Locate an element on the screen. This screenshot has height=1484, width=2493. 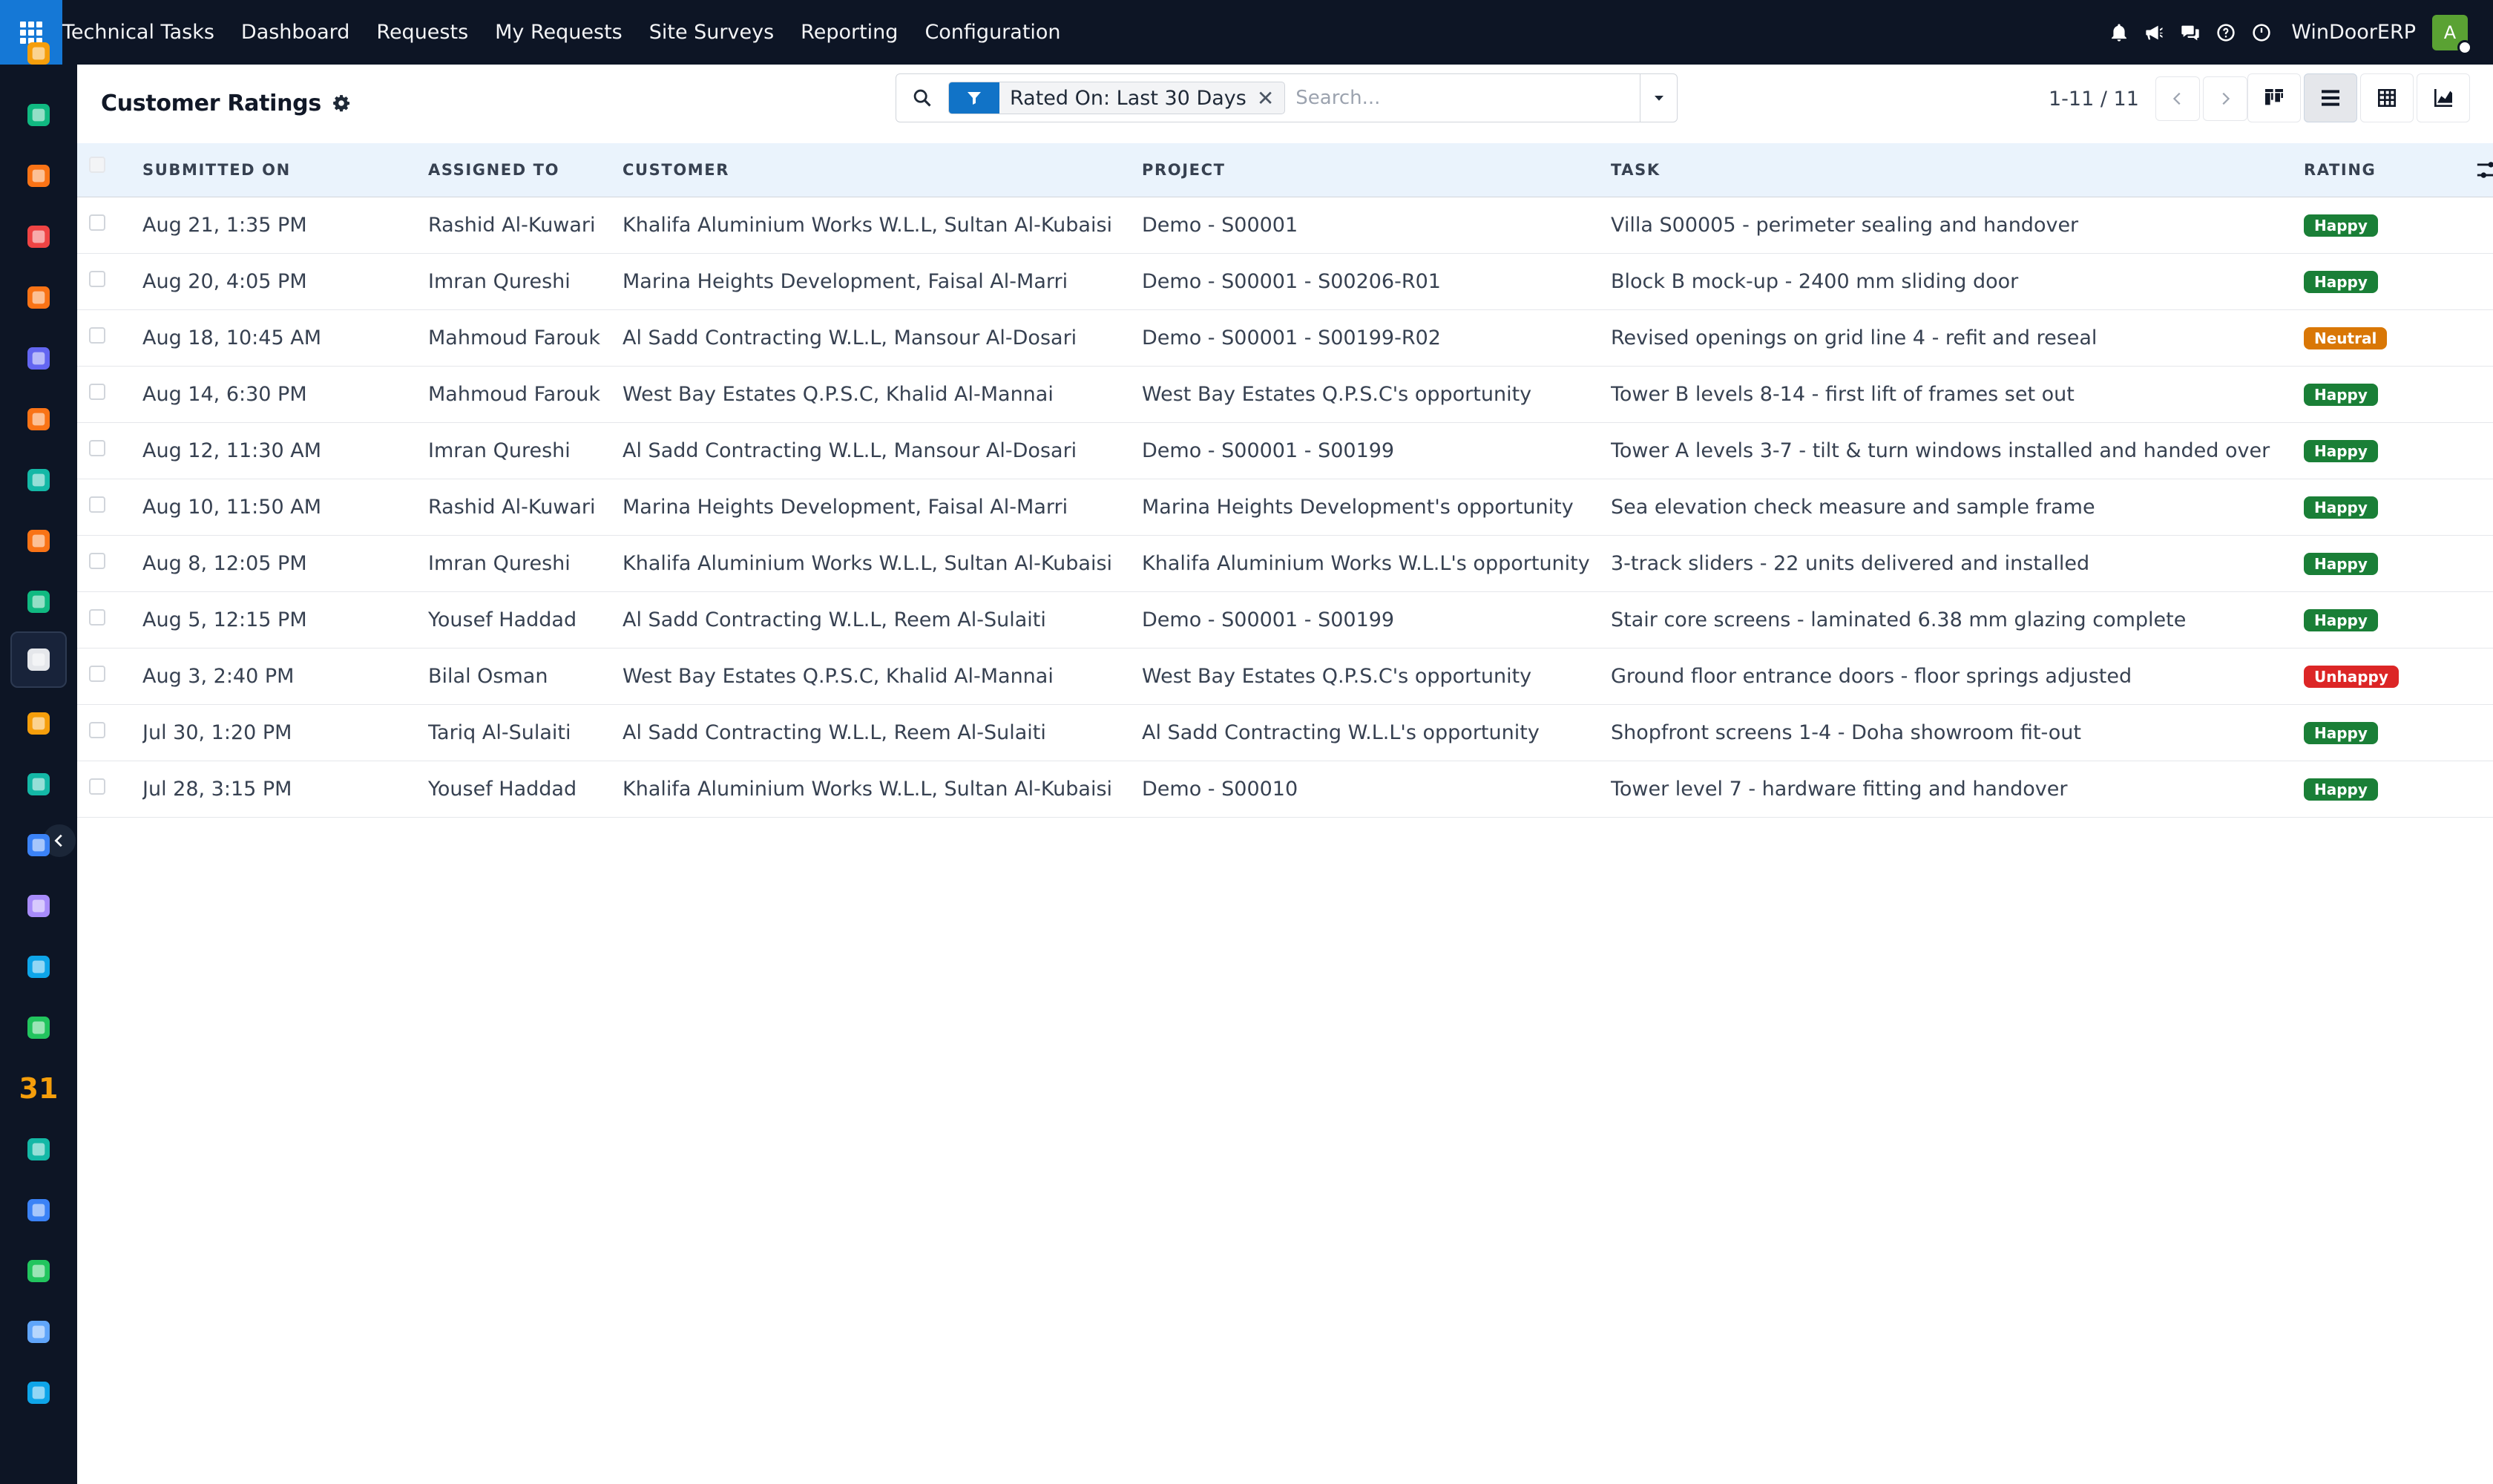
menu-dashboard: Dashboard is located at coordinates (295, 32).